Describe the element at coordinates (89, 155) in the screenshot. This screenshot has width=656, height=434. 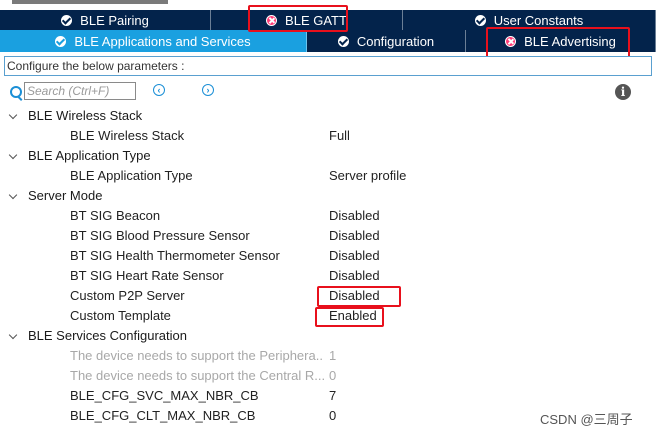
I see `group-label: BLE Application Type` at that location.